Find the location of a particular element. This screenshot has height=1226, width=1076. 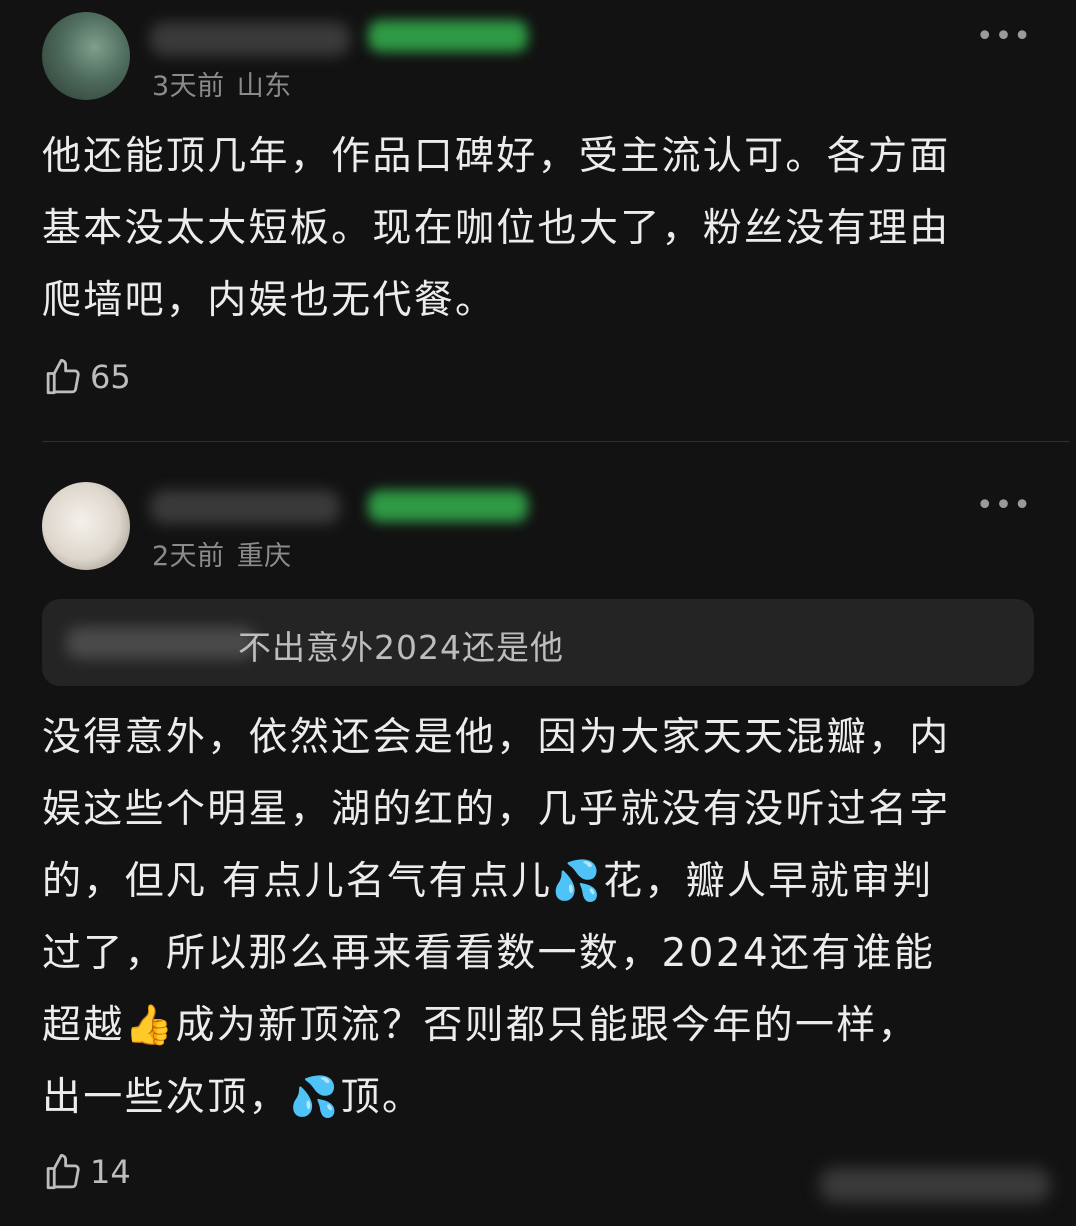

comment-location: 山东 is located at coordinates (264, 86).